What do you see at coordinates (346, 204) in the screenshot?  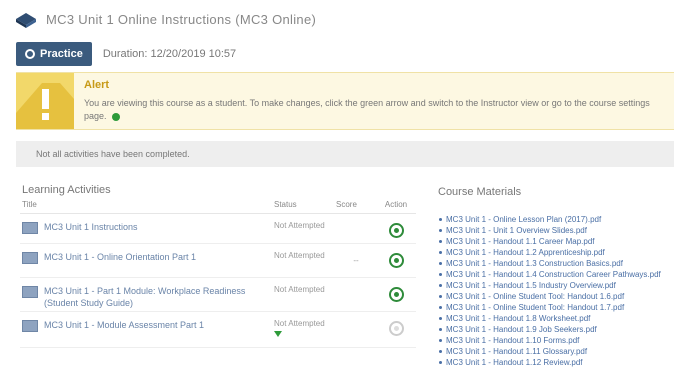 I see `column-score: Score` at bounding box center [346, 204].